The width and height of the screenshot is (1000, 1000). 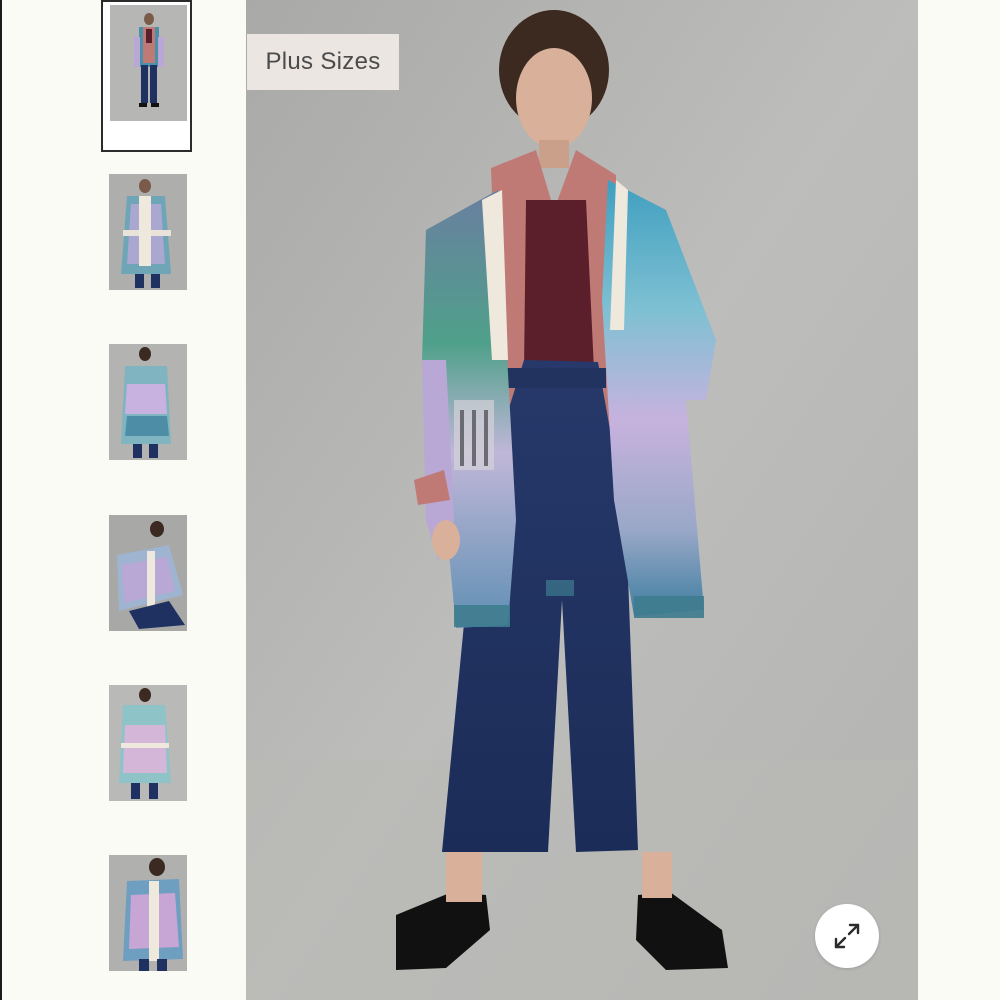 I want to click on thumbnail-1-selected, so click(x=146, y=76).